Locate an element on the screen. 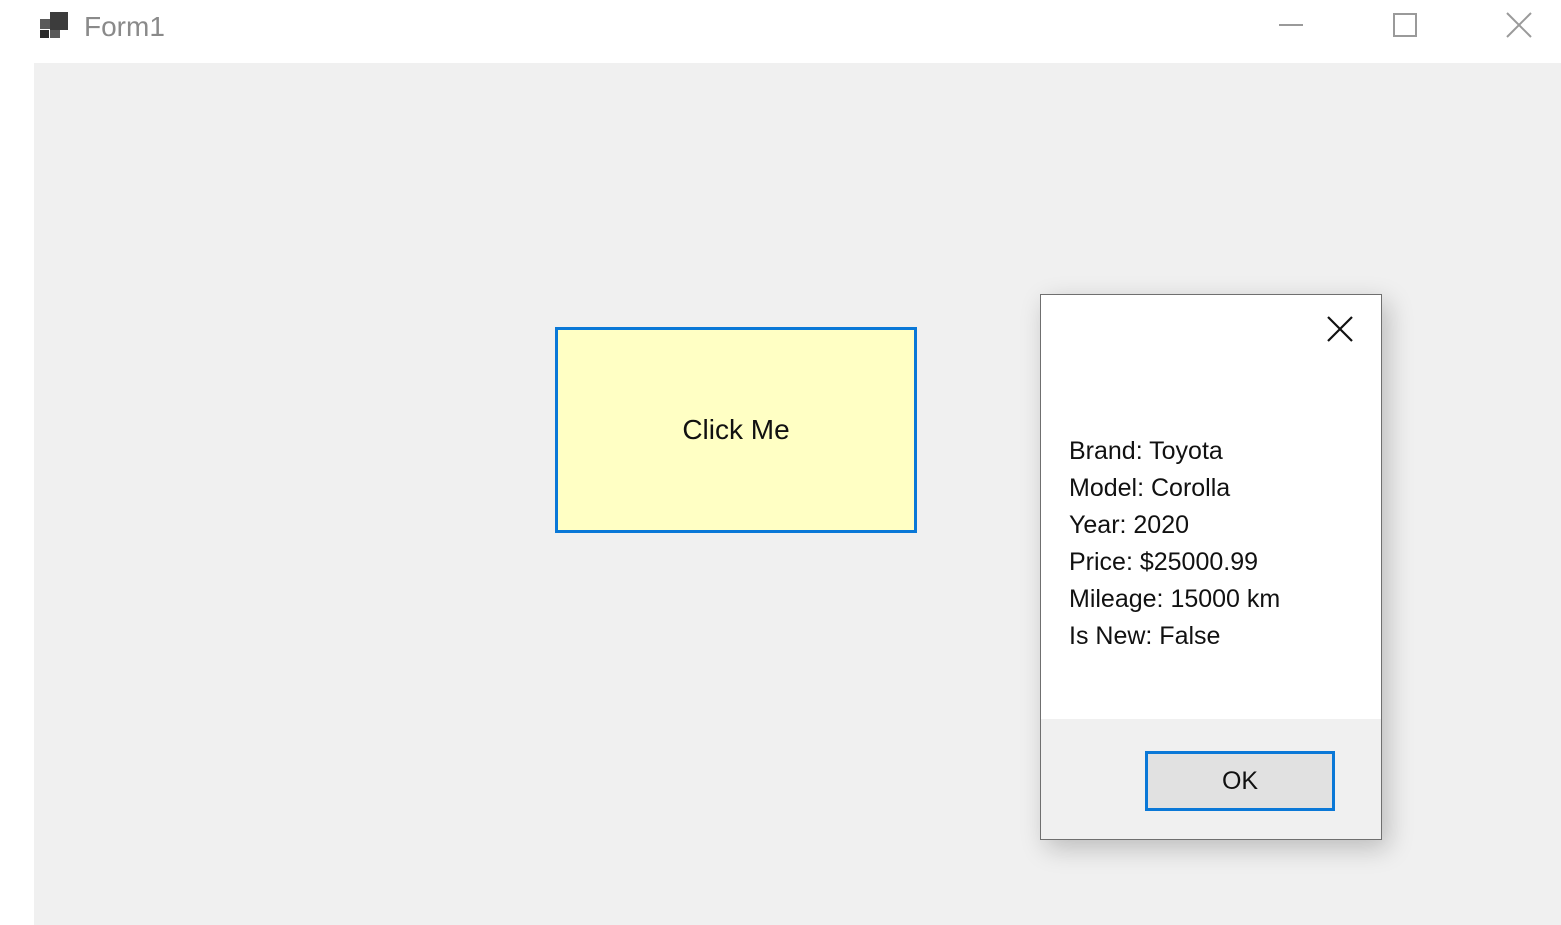  maximize-button is located at coordinates (1405, 27).